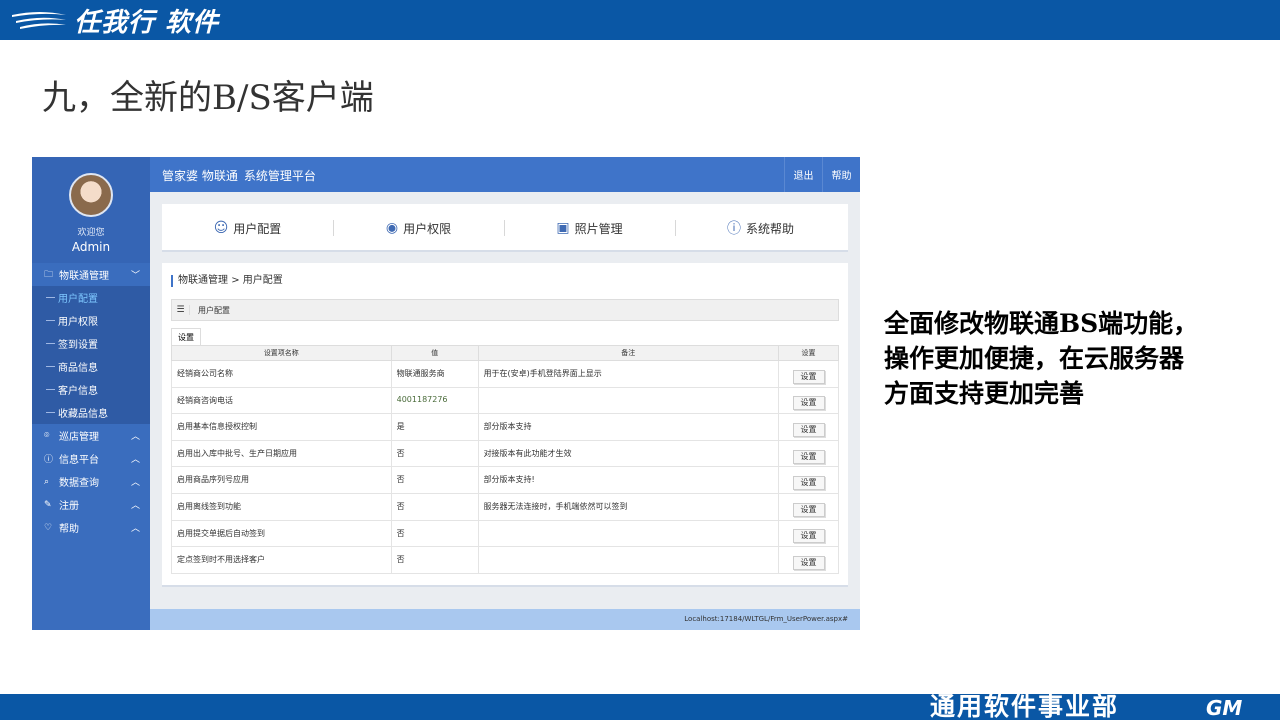 This screenshot has width=1280, height=721. Describe the element at coordinates (91, 412) in the screenshot. I see `sidebar-item-collection-info: 收藏品信息` at that location.